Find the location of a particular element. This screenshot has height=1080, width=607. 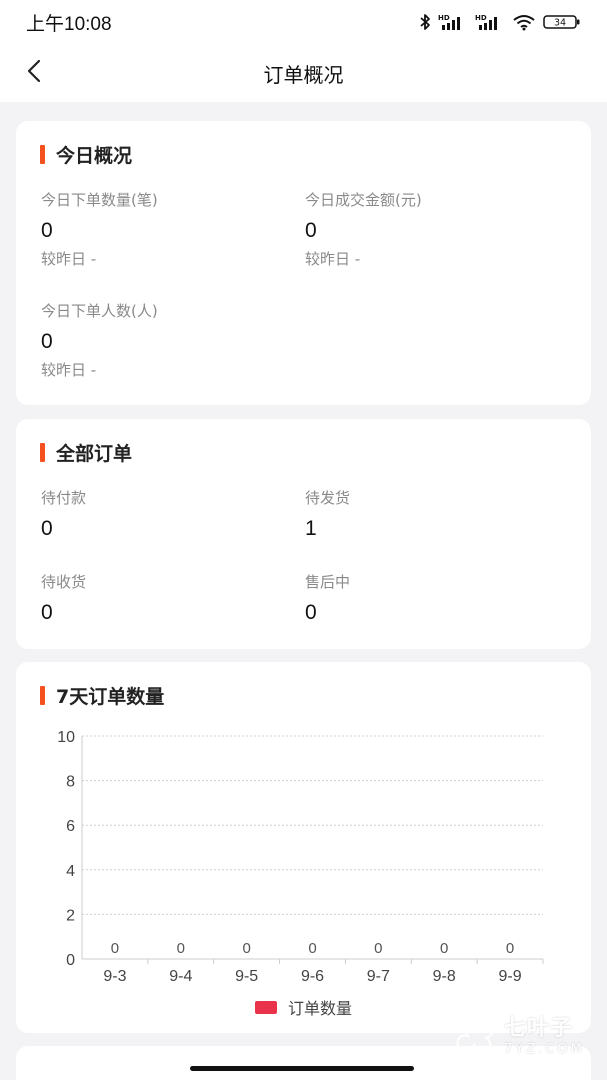

status-bar: 上午10:08 HD HD 34 is located at coordinates (303, 22).